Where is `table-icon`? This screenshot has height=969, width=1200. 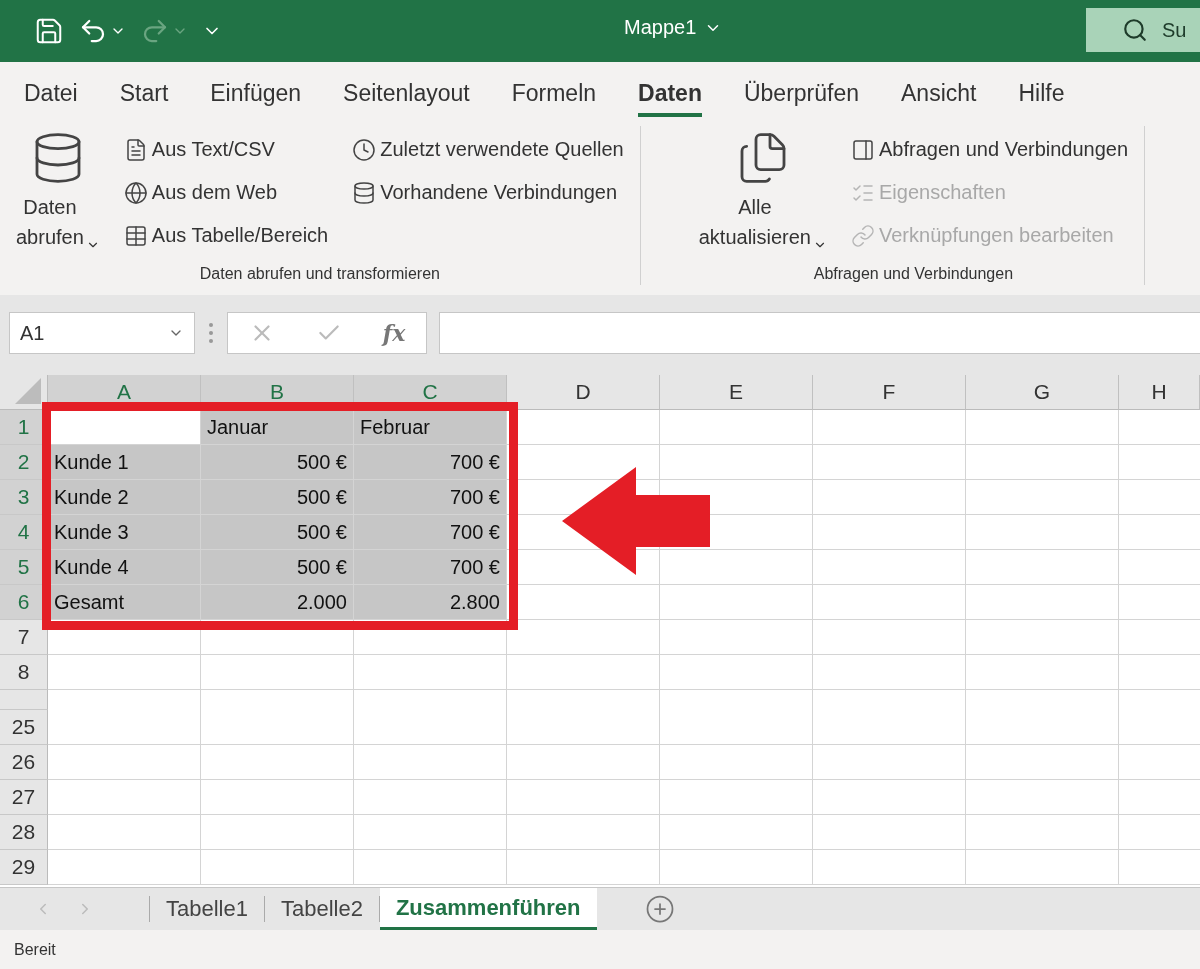
table-icon is located at coordinates (135, 235).